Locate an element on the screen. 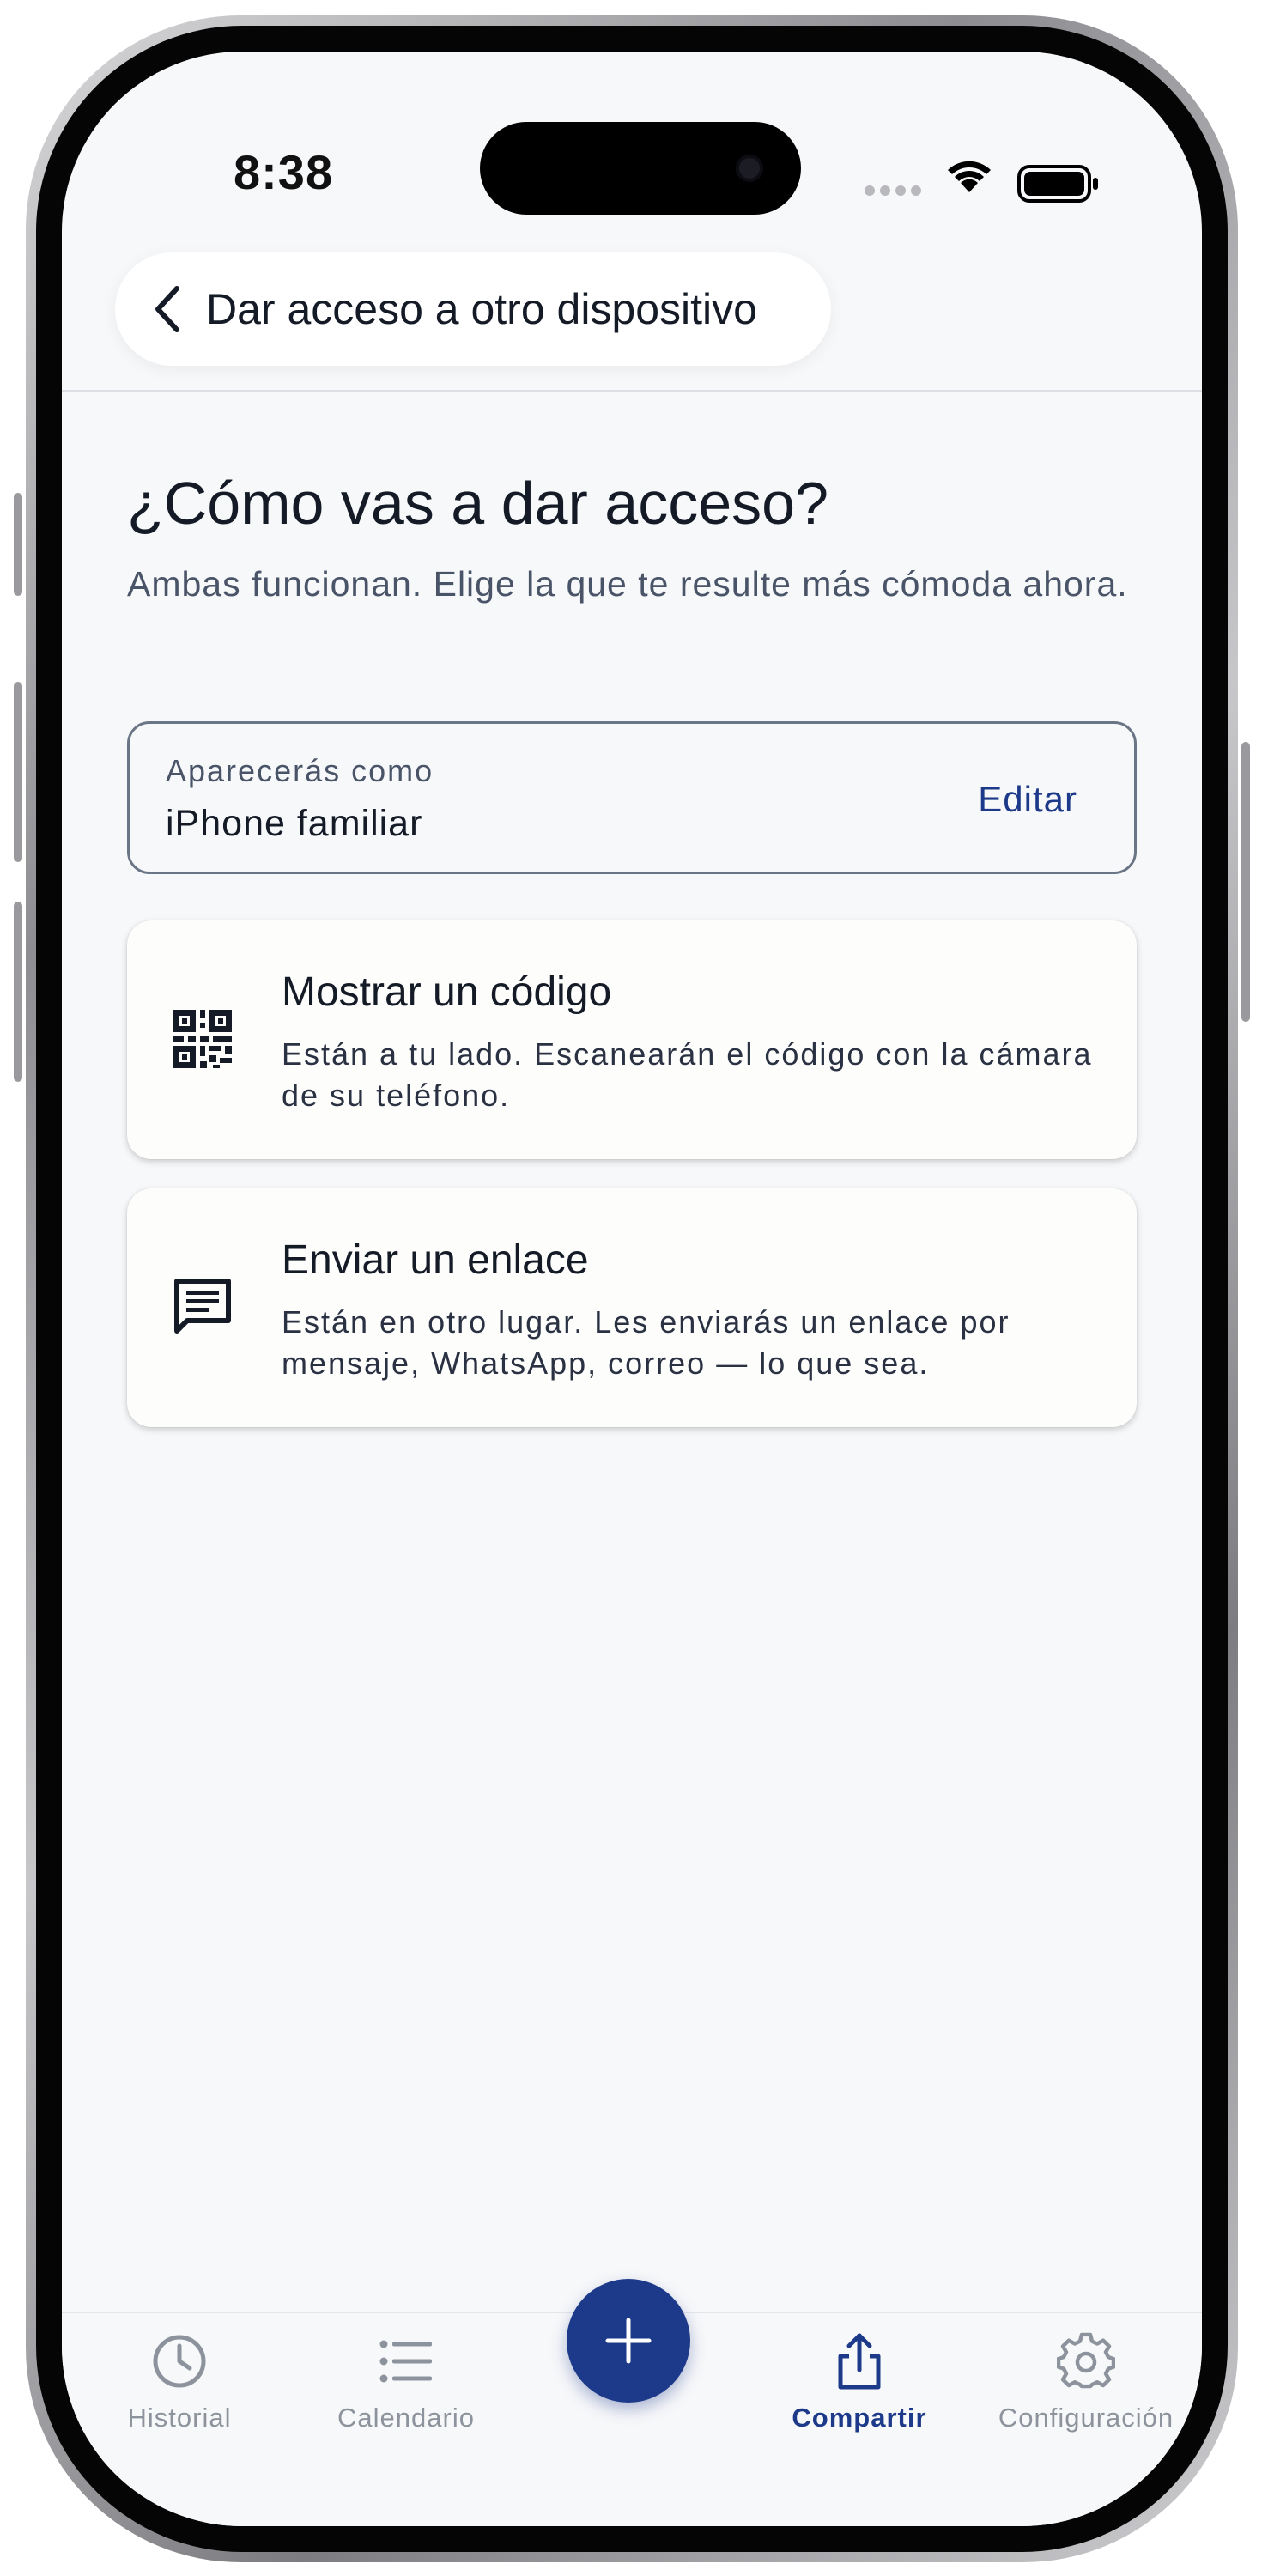 This screenshot has width=1262, height=2576. cellular-signal-icon is located at coordinates (895, 191).